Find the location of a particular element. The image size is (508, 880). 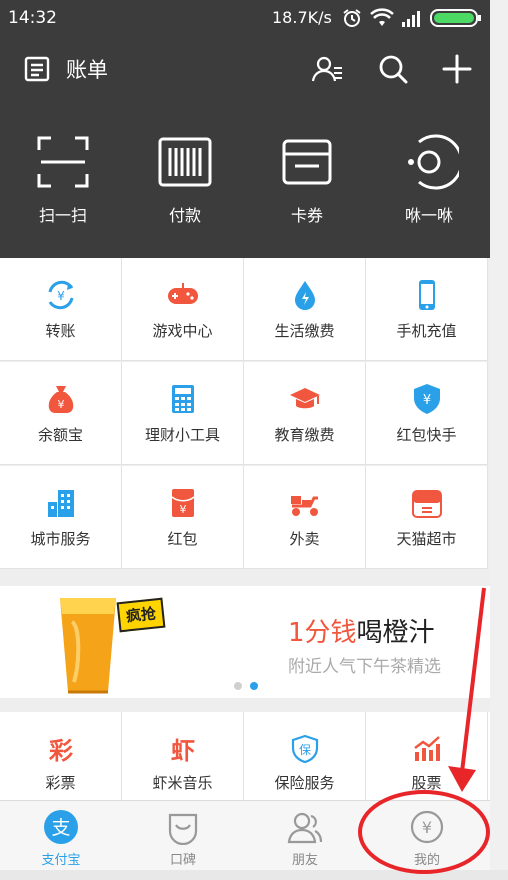

annotation-overlay is located at coordinates (424, 730).